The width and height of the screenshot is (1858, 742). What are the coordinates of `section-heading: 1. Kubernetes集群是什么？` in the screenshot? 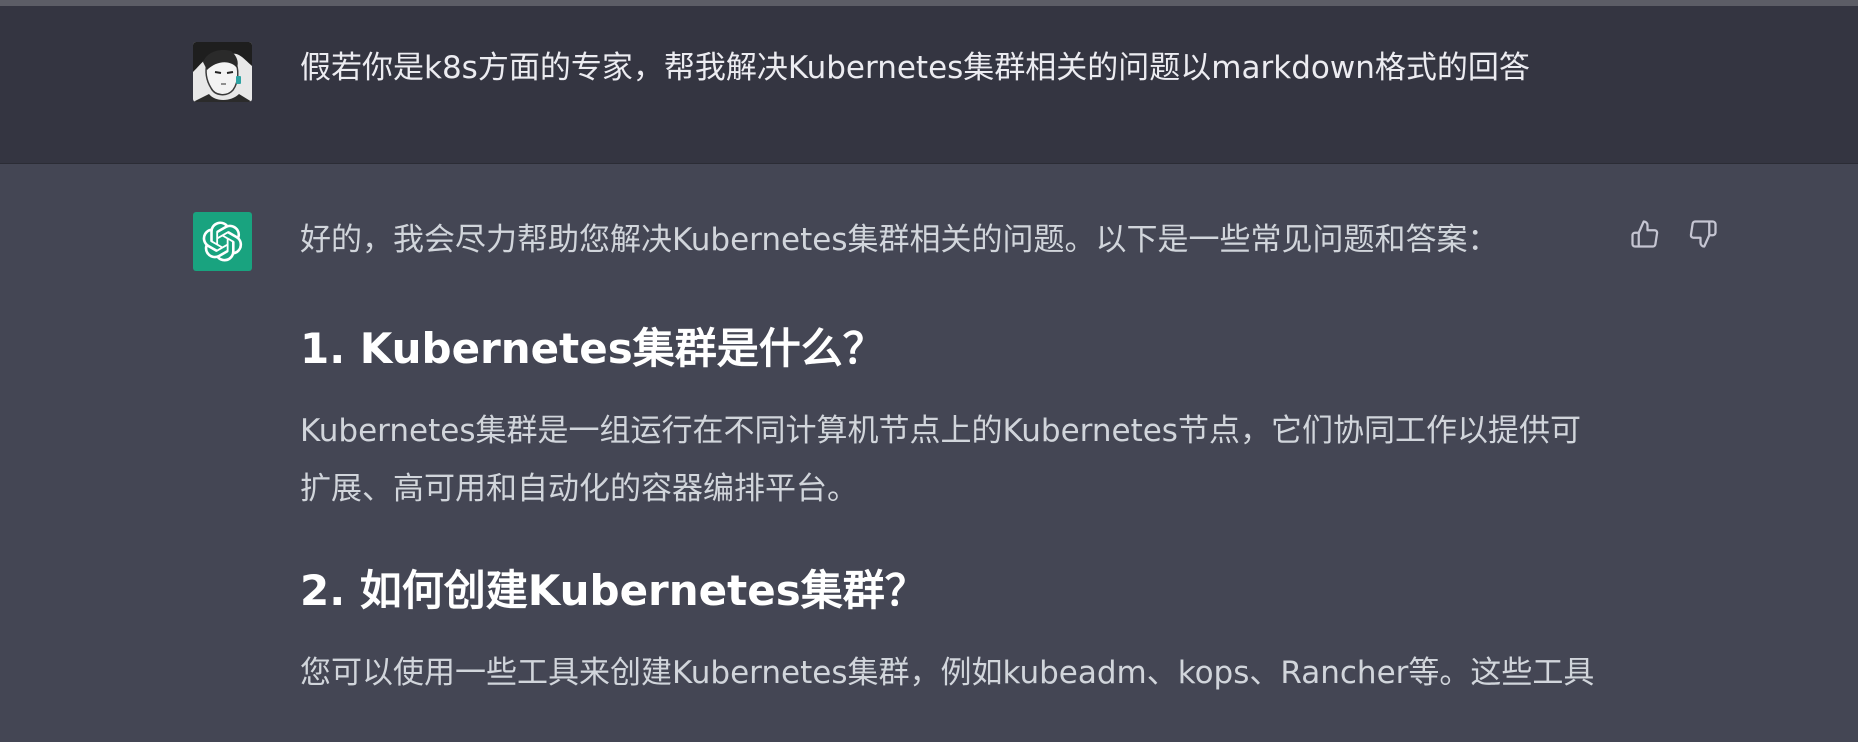 It's located at (592, 348).